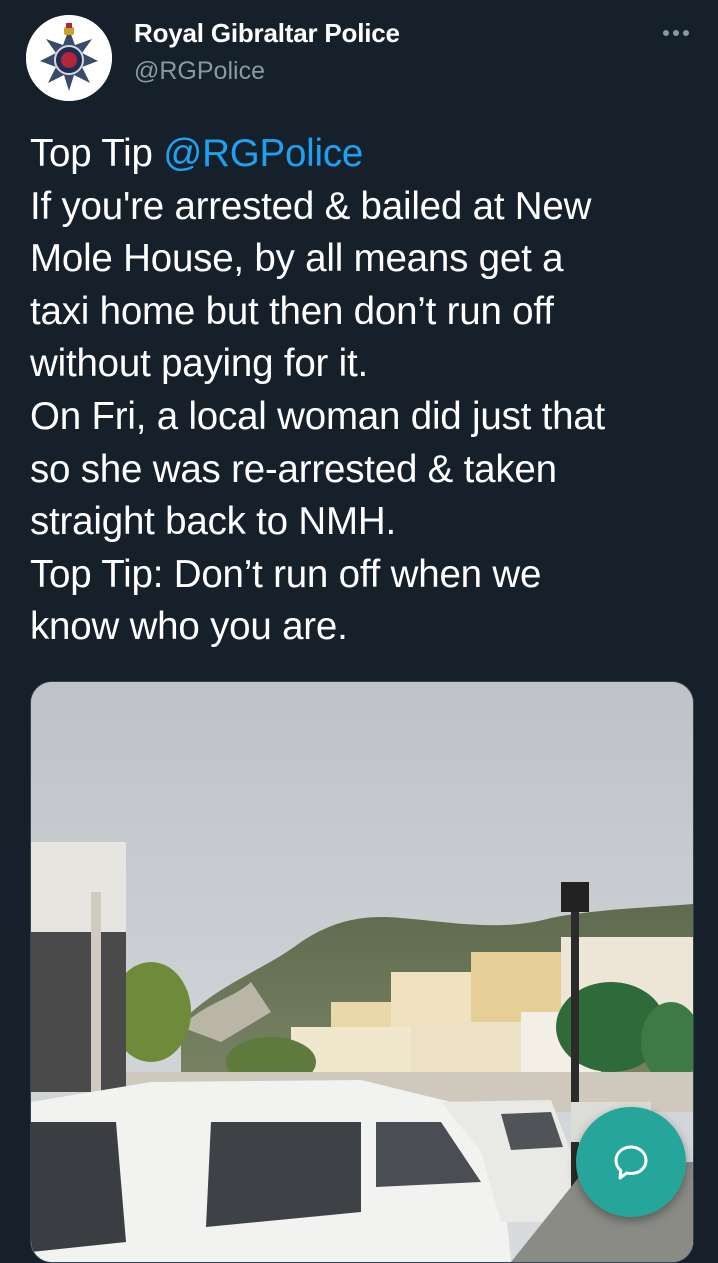 The width and height of the screenshot is (718, 1263). I want to click on reply-fab-button, so click(631, 1162).